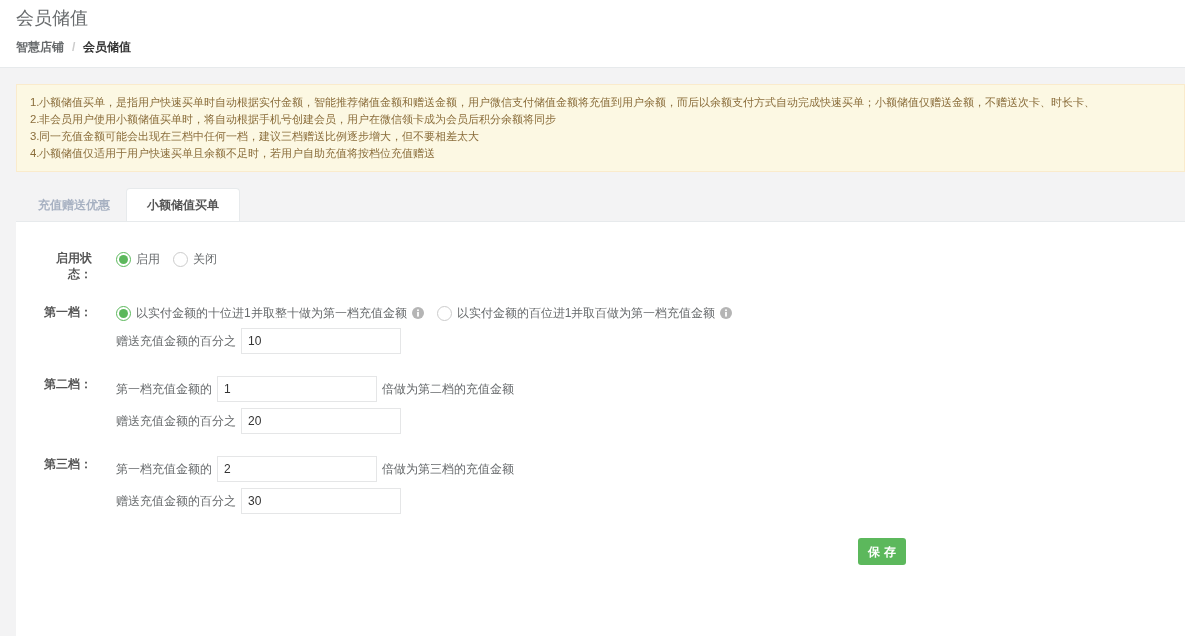 The height and width of the screenshot is (636, 1185). What do you see at coordinates (183, 204) in the screenshot?
I see `tab: 小额储值买单` at bounding box center [183, 204].